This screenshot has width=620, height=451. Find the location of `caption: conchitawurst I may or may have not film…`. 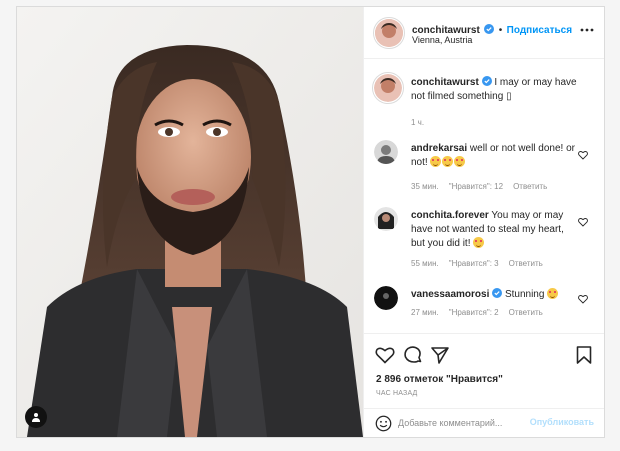

caption: conchitawurst I may or may have not film… is located at coordinates (484, 103).